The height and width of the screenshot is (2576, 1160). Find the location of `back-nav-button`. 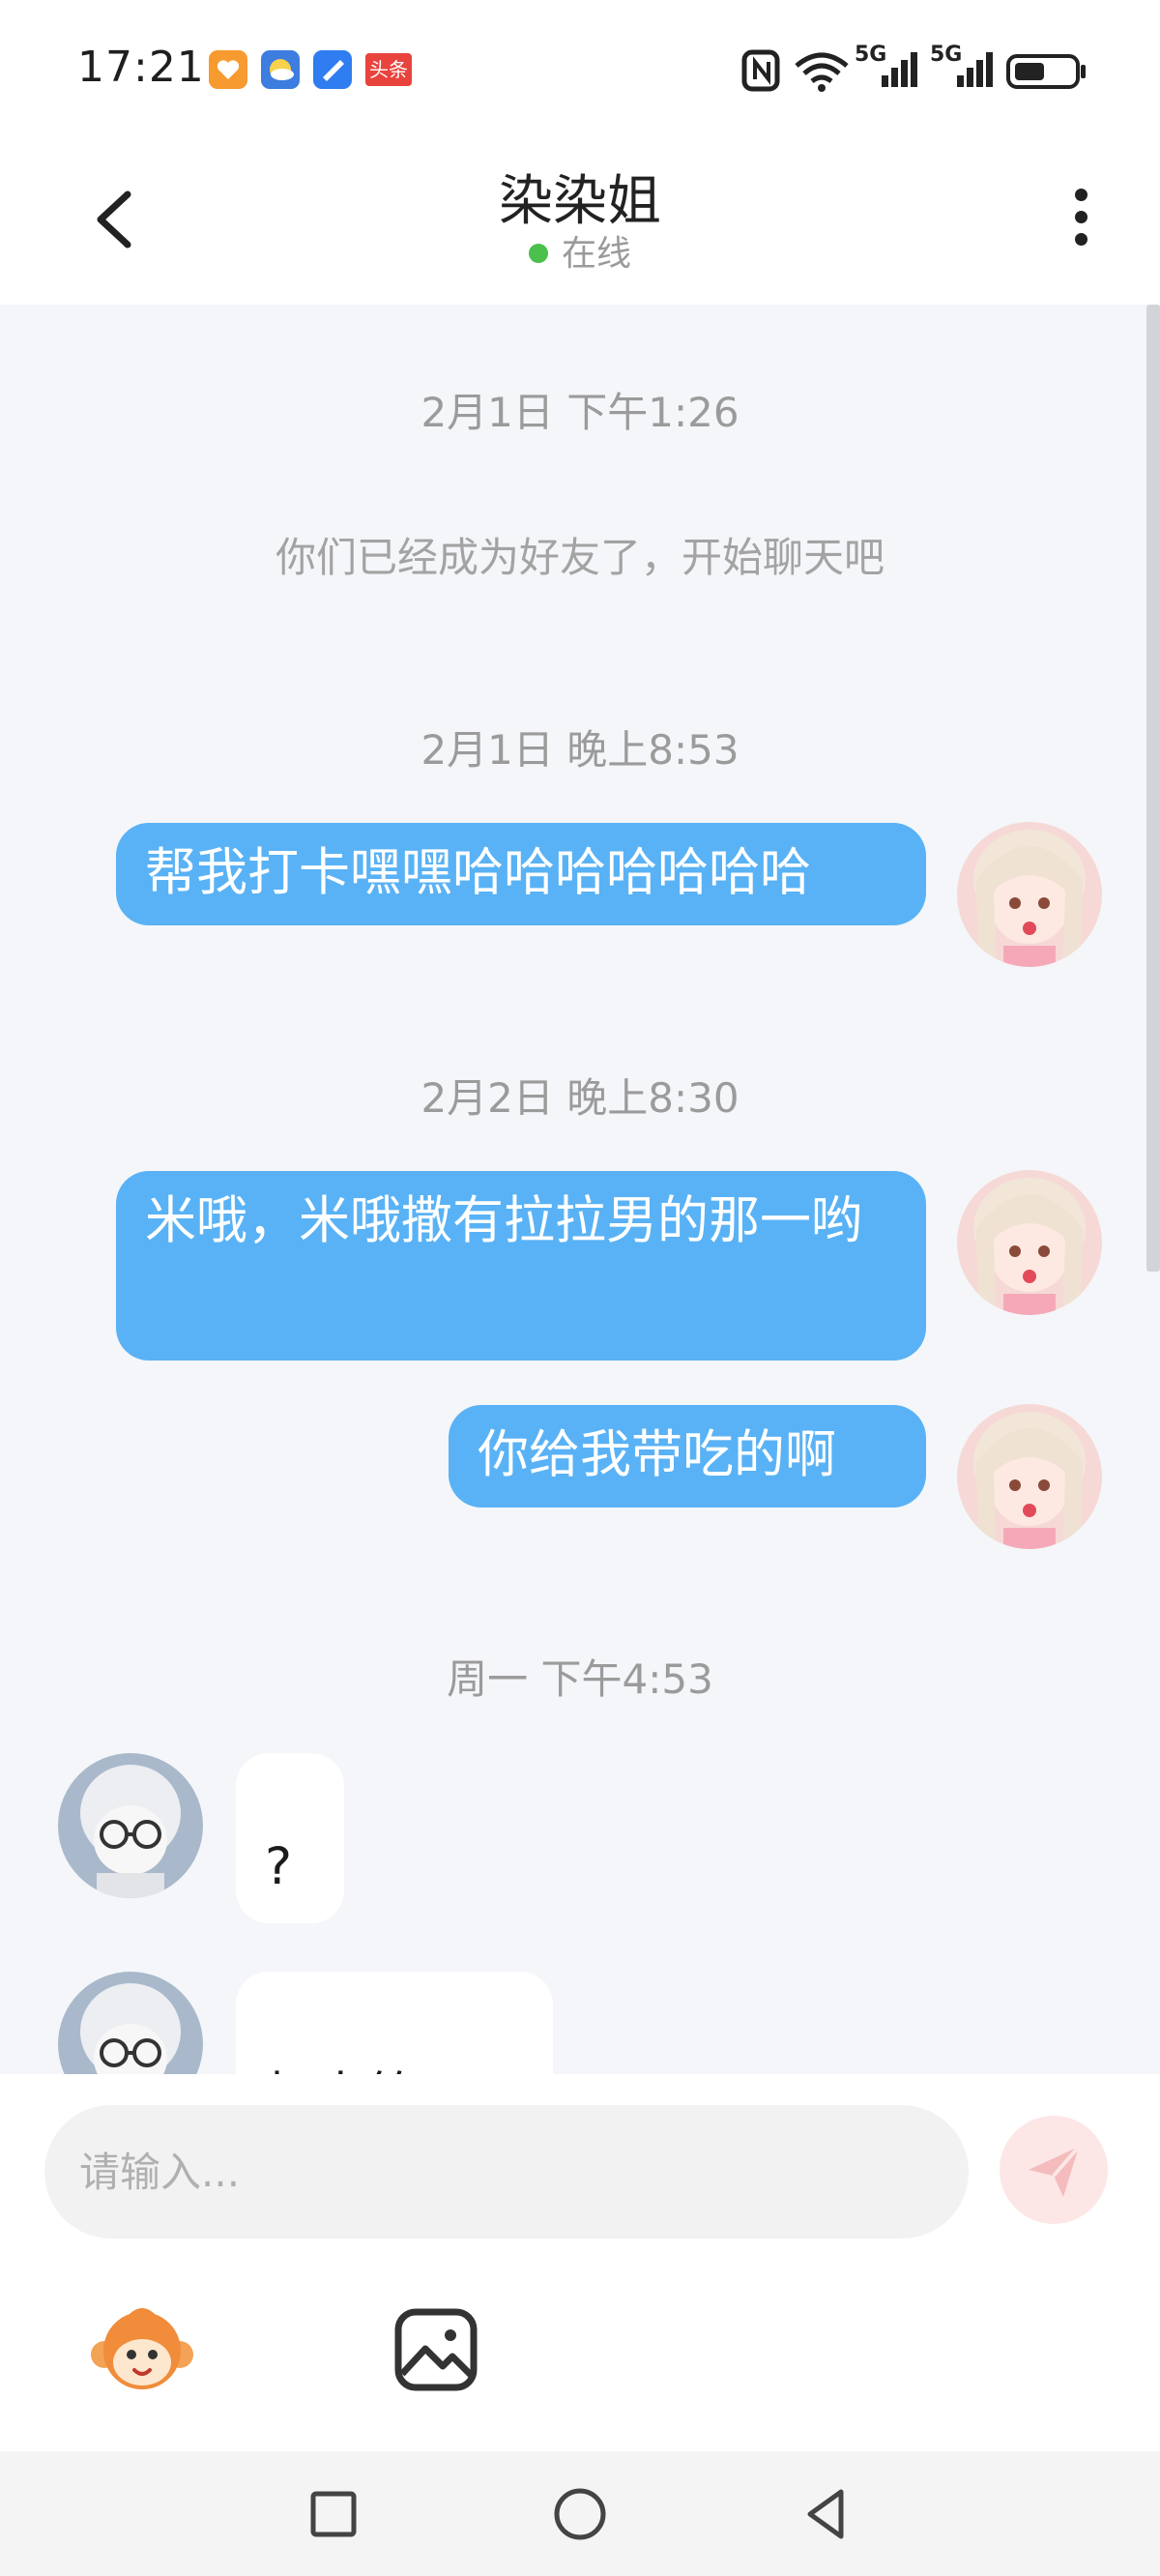

back-nav-button is located at coordinates (827, 2514).